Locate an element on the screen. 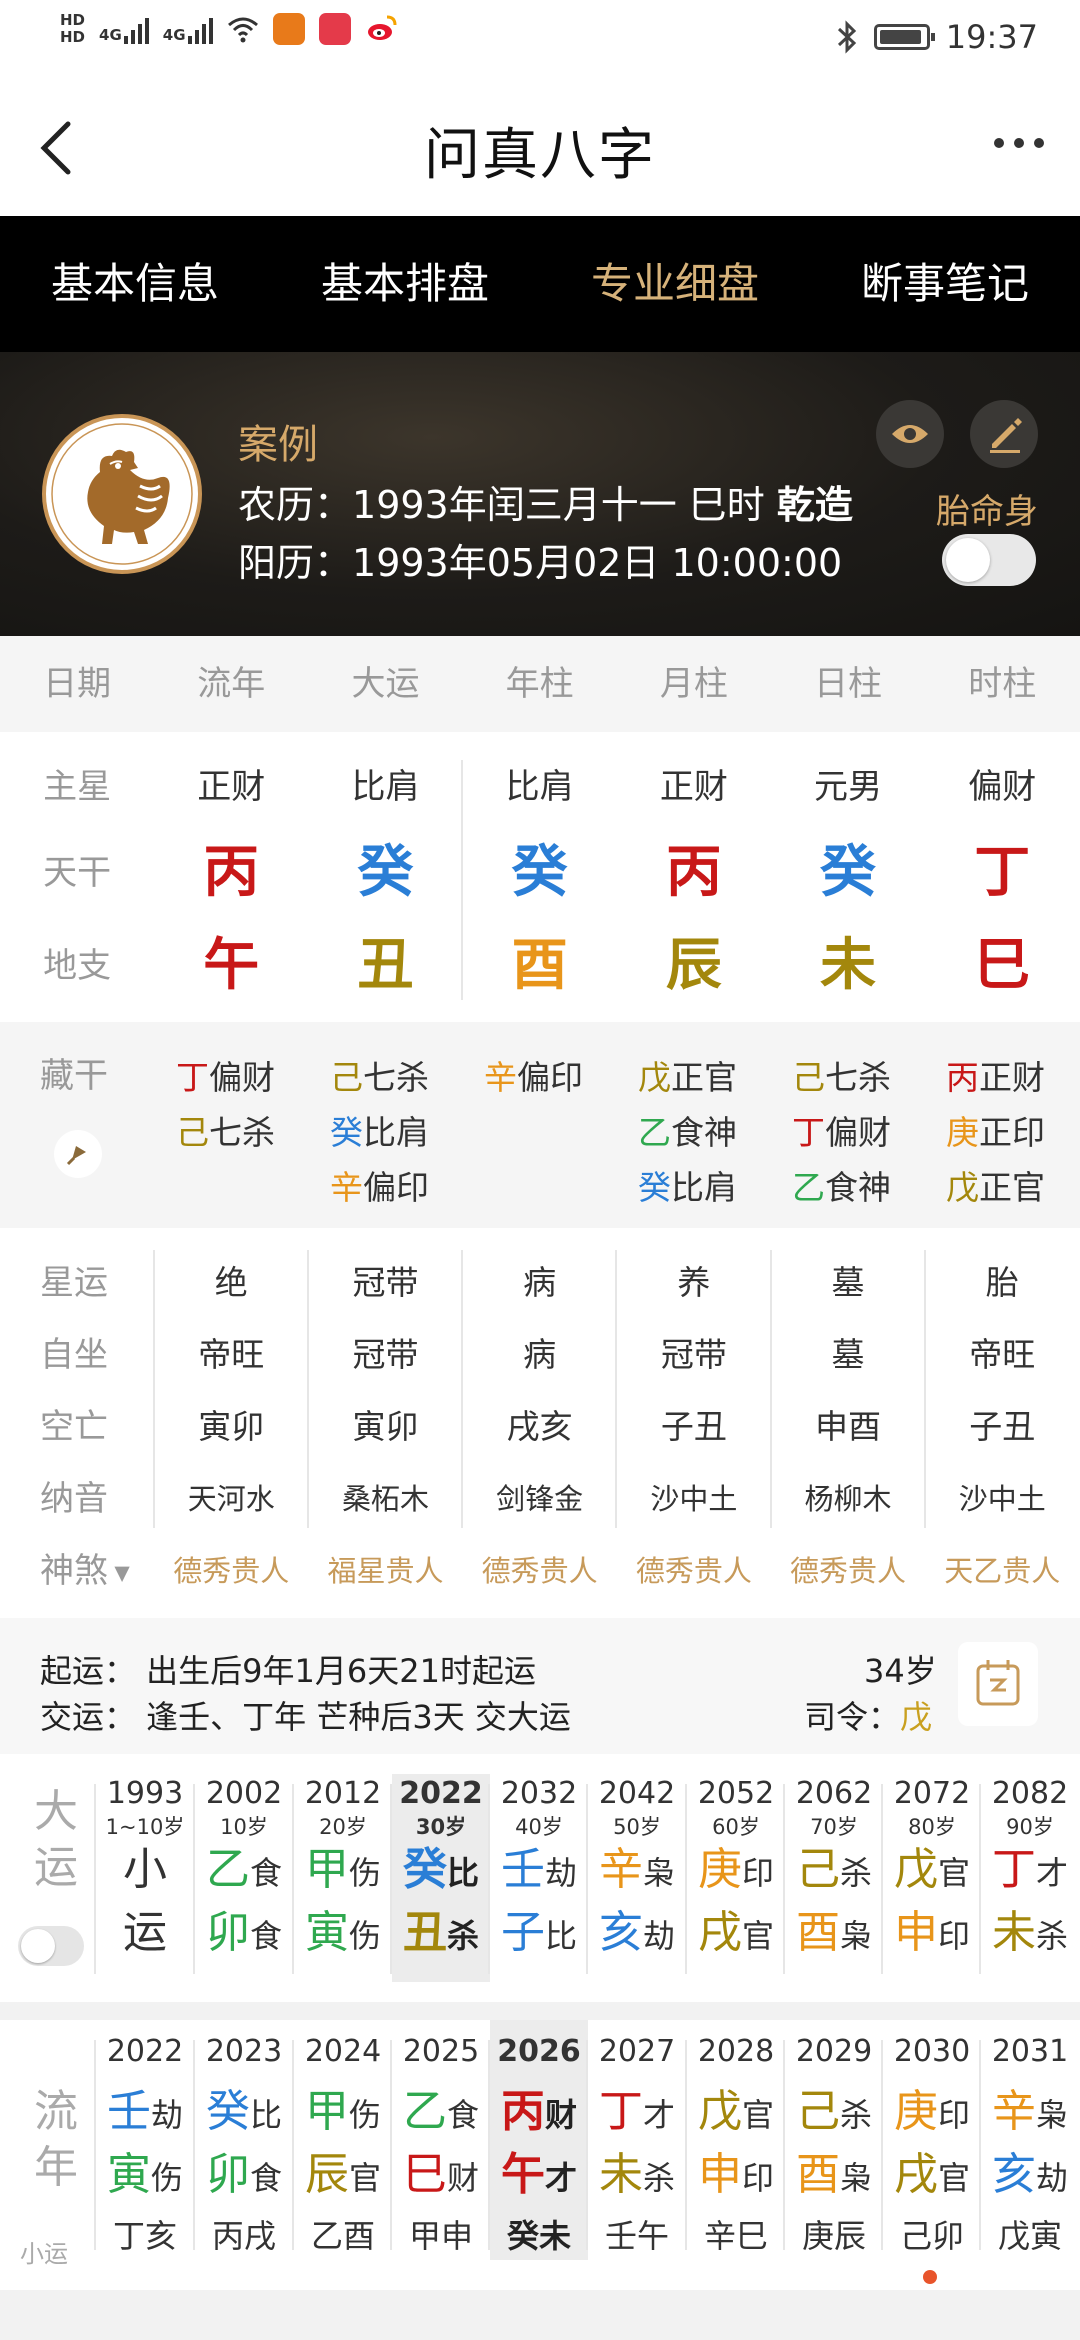 The width and height of the screenshot is (1080, 2340). tab-notes: 断事笔记 is located at coordinates (945, 284).